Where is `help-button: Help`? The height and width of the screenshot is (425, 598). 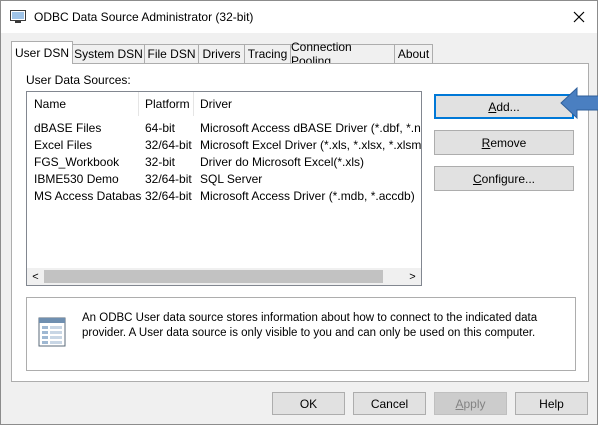
help-button: Help is located at coordinates (551, 403).